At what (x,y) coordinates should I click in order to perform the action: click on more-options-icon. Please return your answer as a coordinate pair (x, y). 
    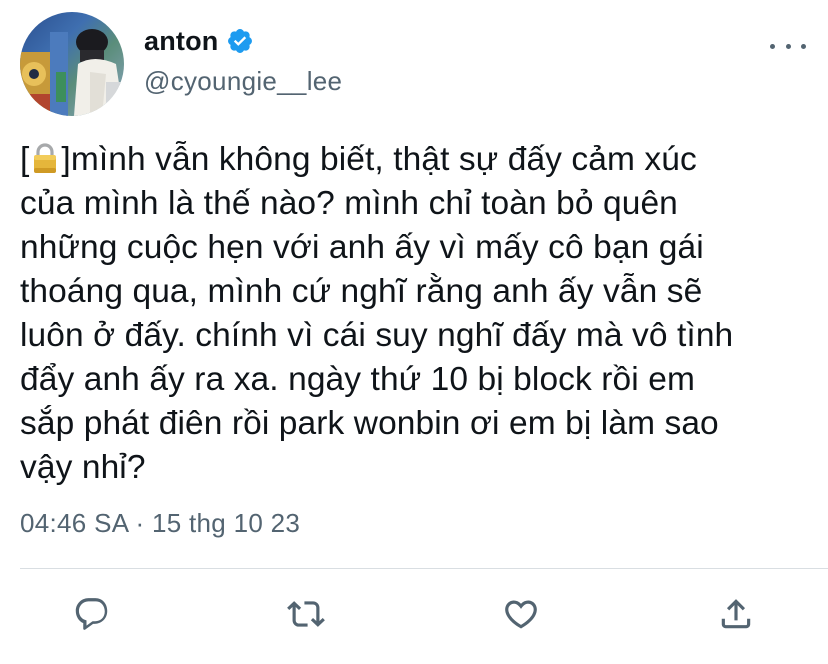
    Looking at the image, I should click on (788, 46).